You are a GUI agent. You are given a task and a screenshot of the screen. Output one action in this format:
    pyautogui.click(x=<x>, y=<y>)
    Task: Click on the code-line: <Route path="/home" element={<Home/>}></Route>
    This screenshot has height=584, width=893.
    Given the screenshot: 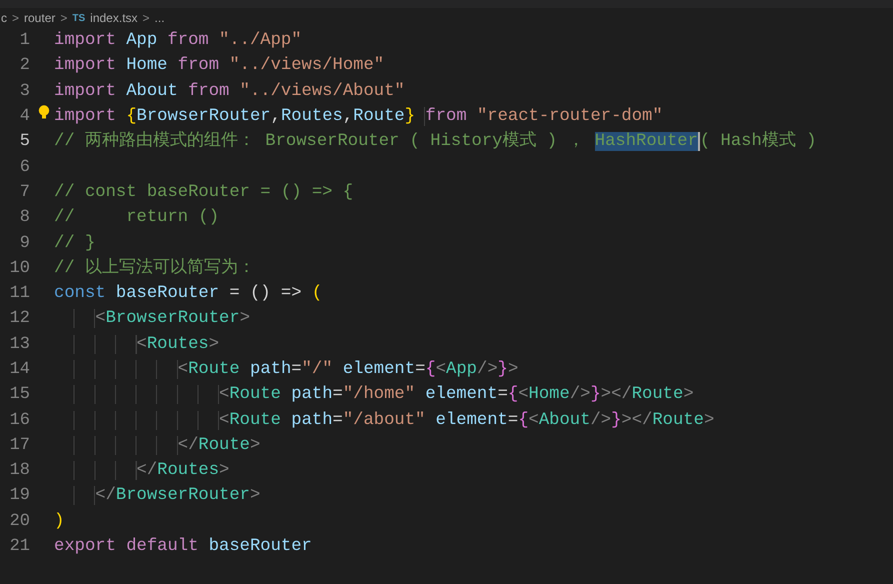 What is the action you would take?
    pyautogui.click(x=374, y=395)
    